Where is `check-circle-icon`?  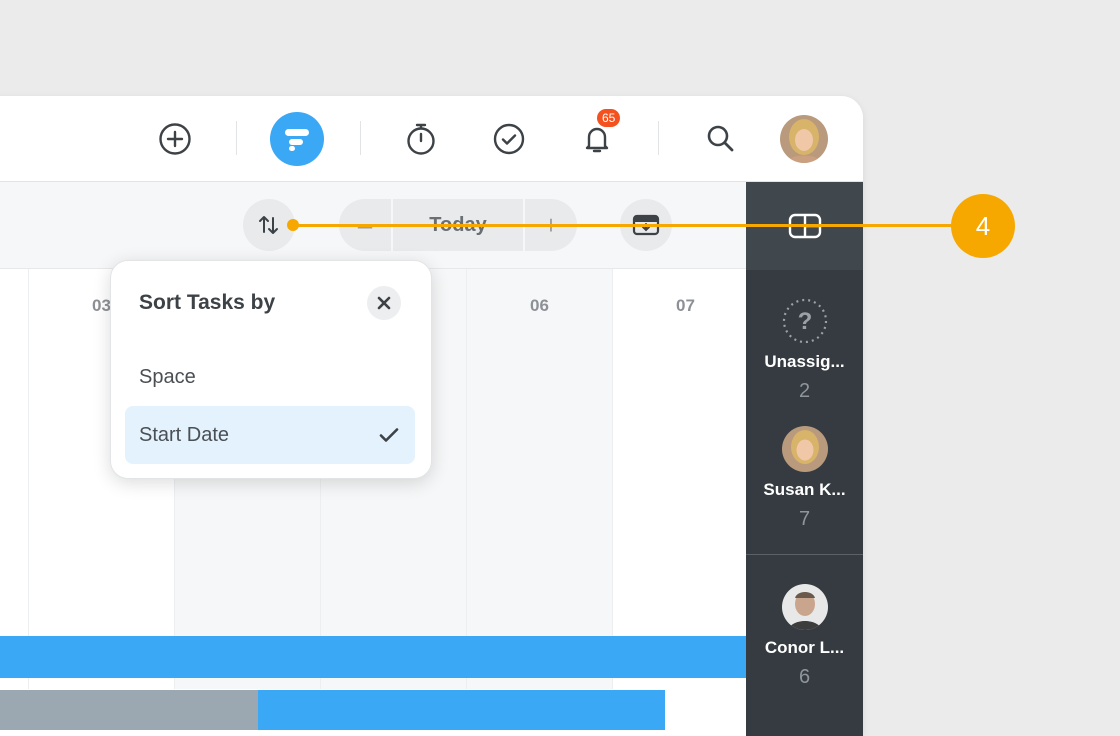
check-circle-icon is located at coordinates (509, 139).